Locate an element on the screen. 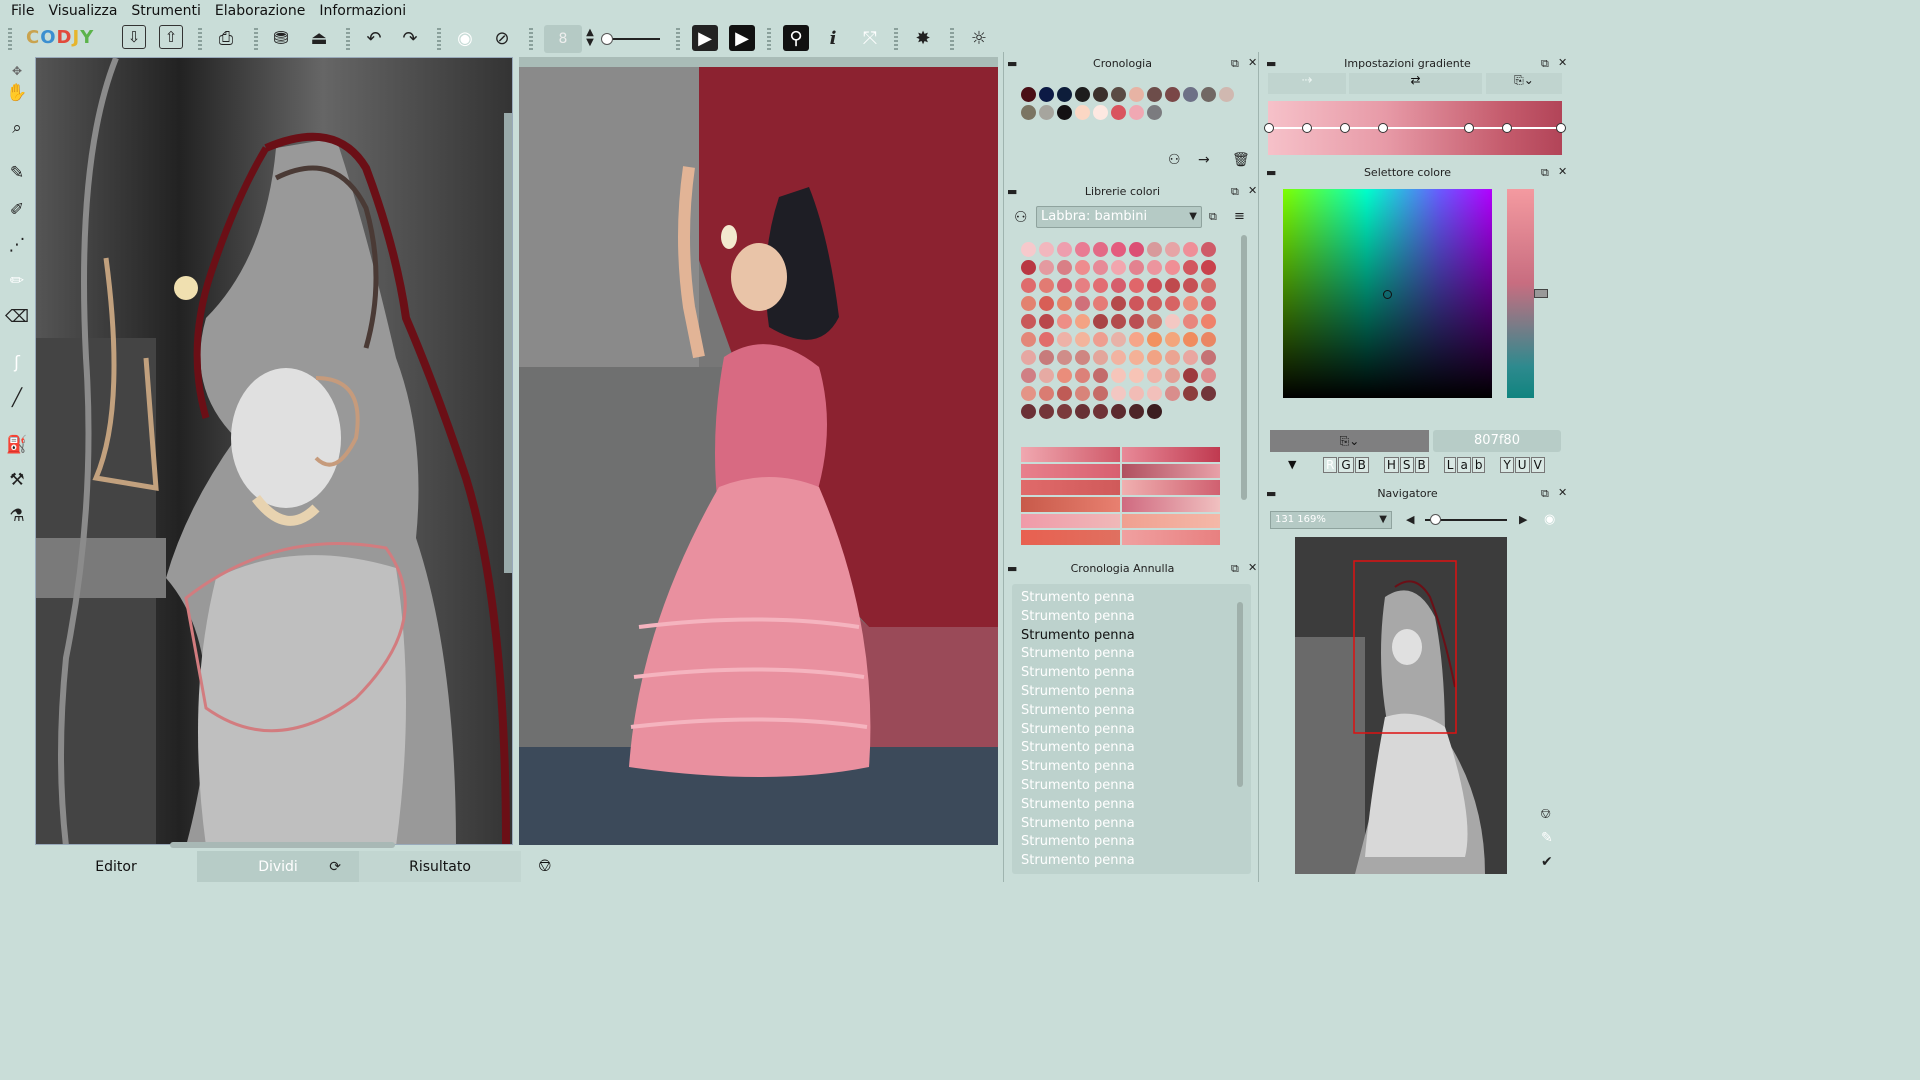  close-icon: ✕ is located at coordinates (1562, 171).